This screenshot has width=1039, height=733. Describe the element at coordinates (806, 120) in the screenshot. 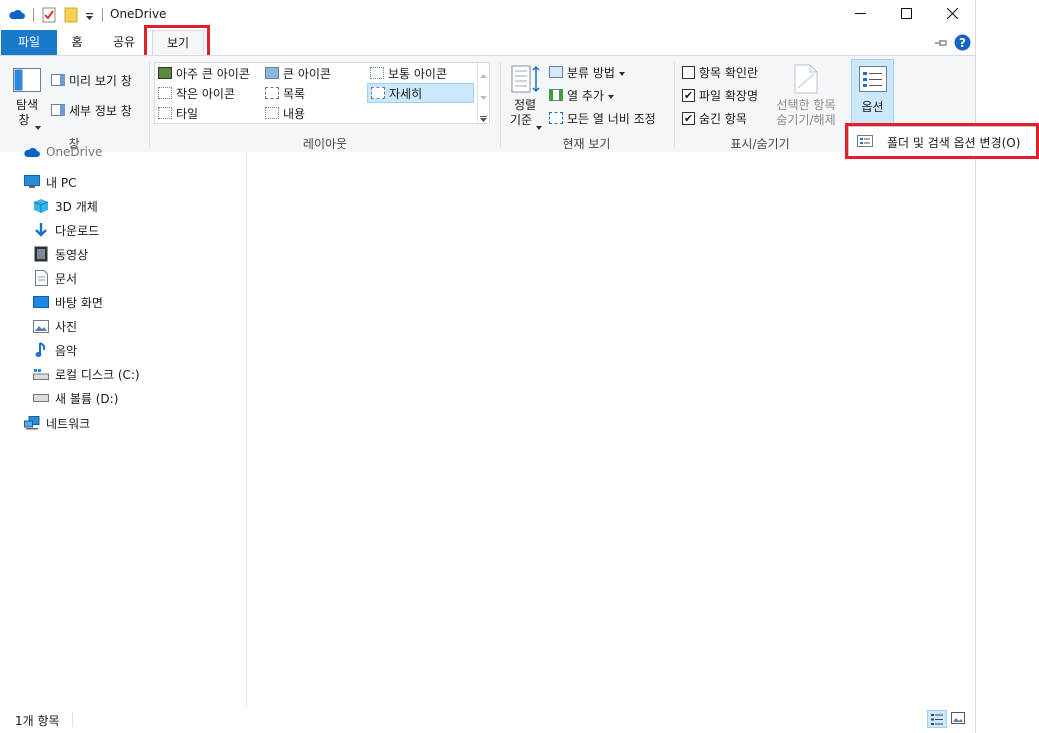

I see `hide-selected-label-line2: 숨기기/해제` at that location.